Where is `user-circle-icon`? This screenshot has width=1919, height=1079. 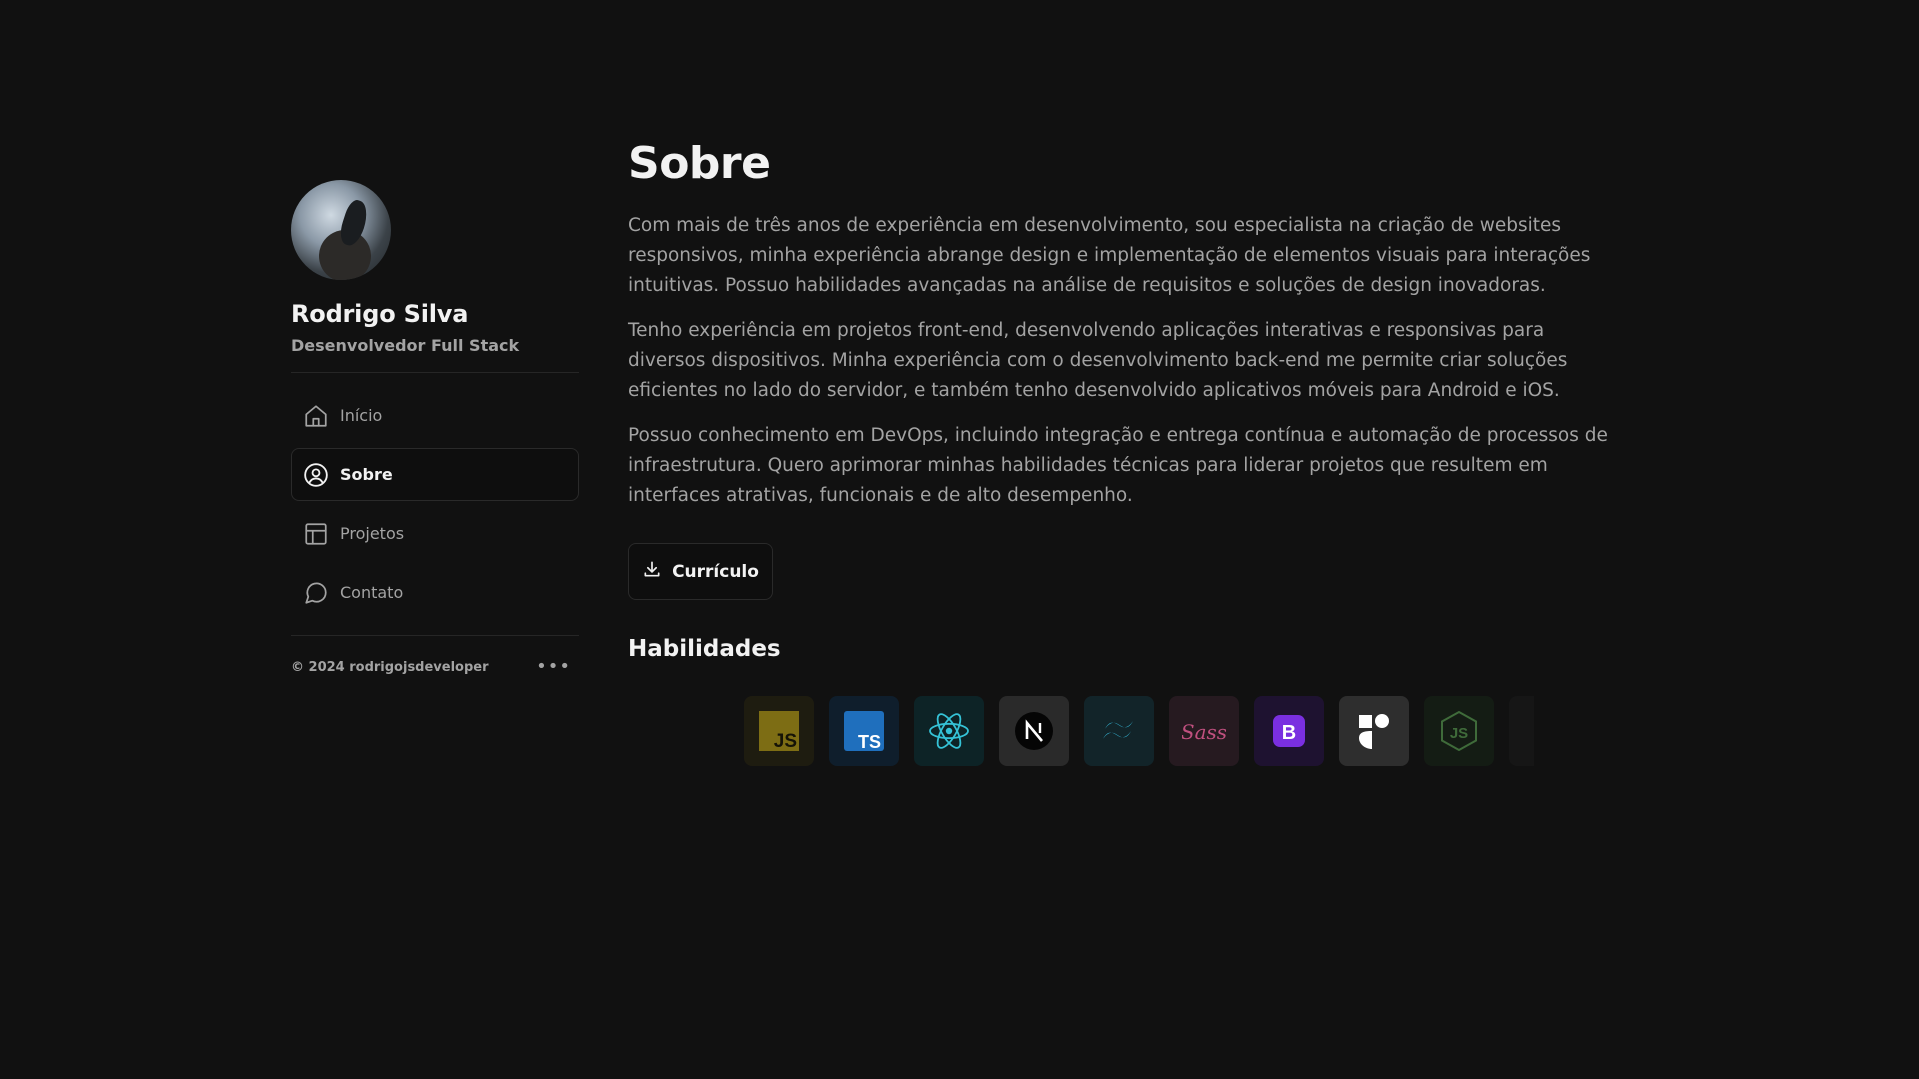 user-circle-icon is located at coordinates (316, 475).